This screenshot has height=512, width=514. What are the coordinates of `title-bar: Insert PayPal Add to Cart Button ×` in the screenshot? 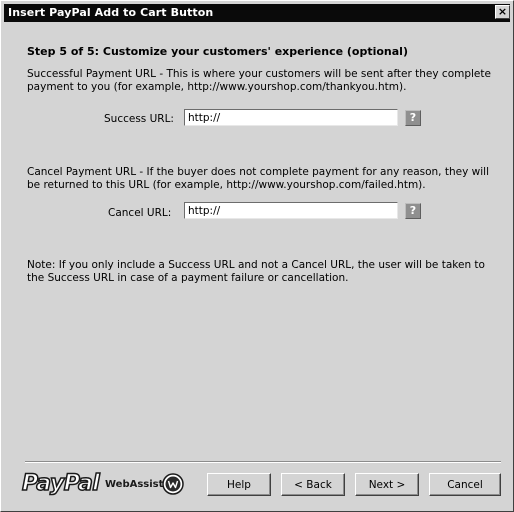 It's located at (257, 13).